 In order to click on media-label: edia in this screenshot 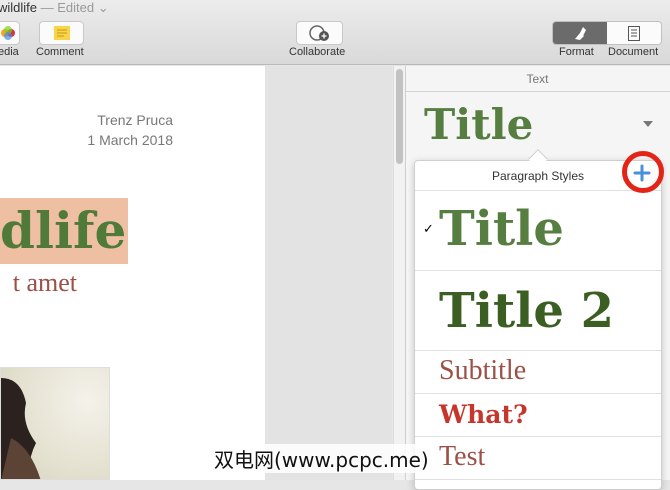, I will do `click(9, 52)`.